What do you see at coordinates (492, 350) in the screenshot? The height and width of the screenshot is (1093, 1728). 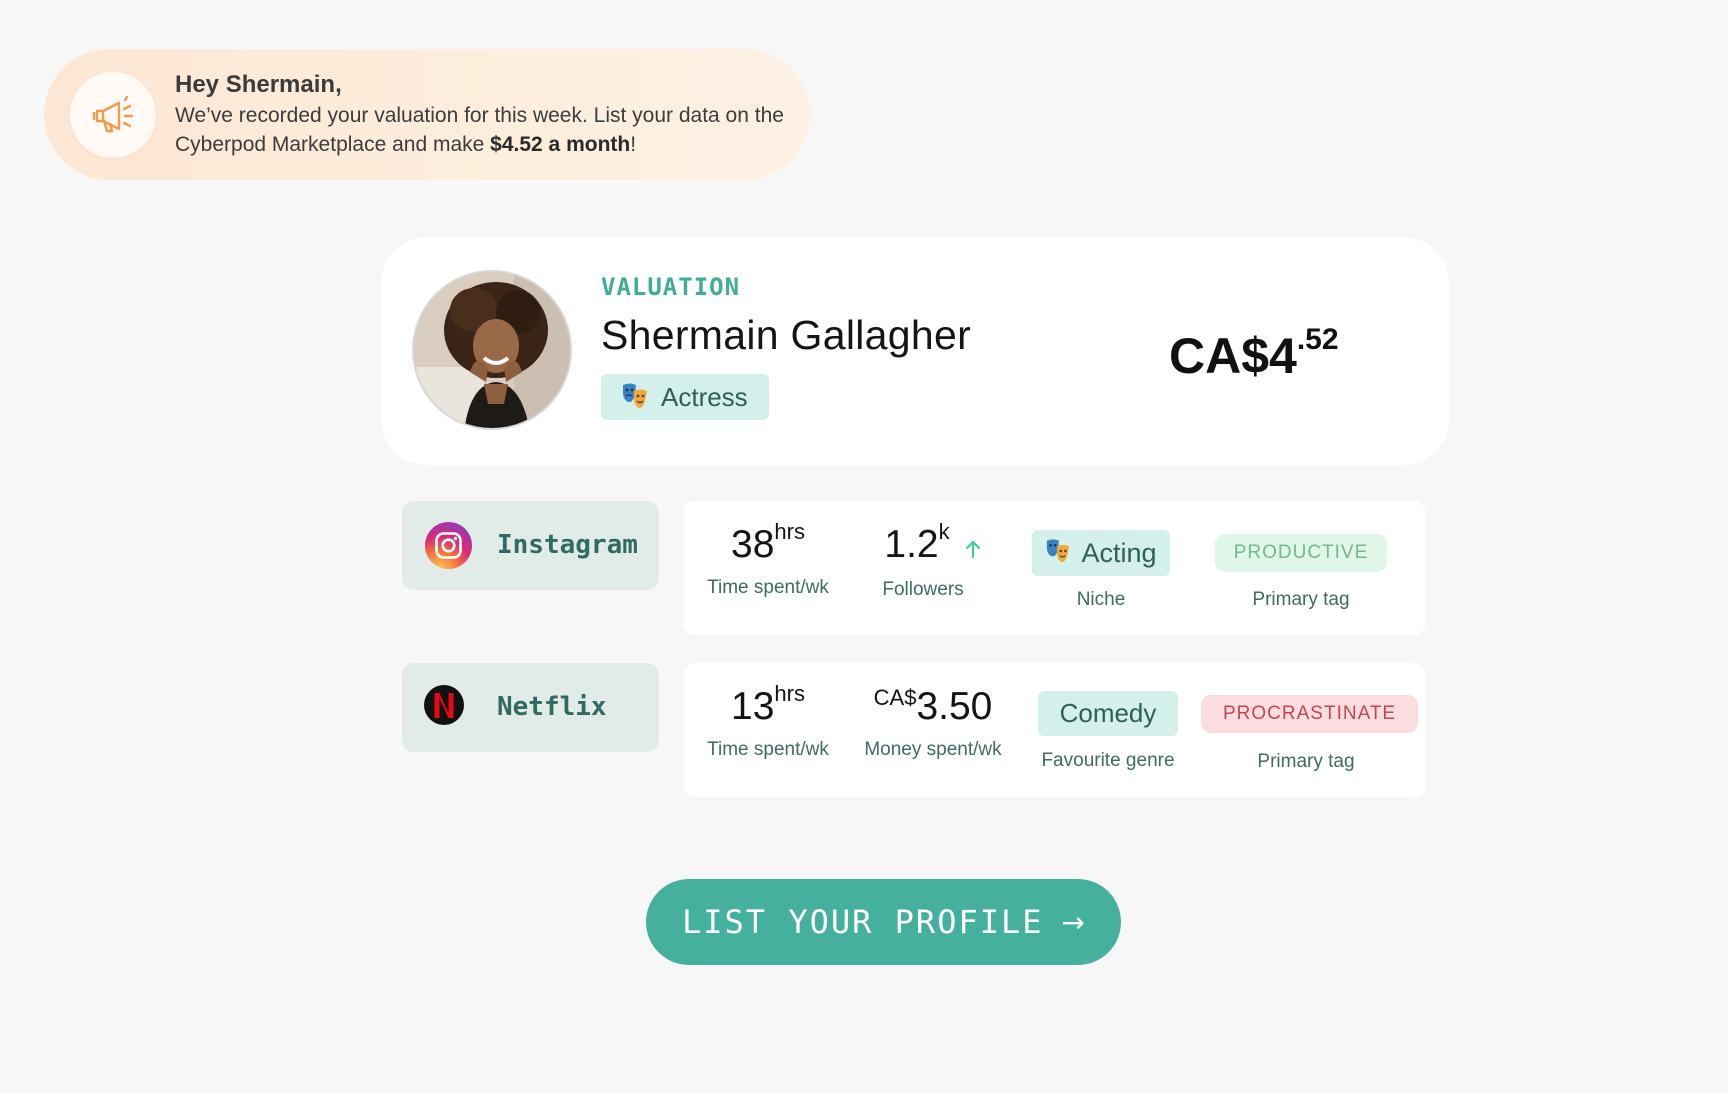 I see `avatar` at bounding box center [492, 350].